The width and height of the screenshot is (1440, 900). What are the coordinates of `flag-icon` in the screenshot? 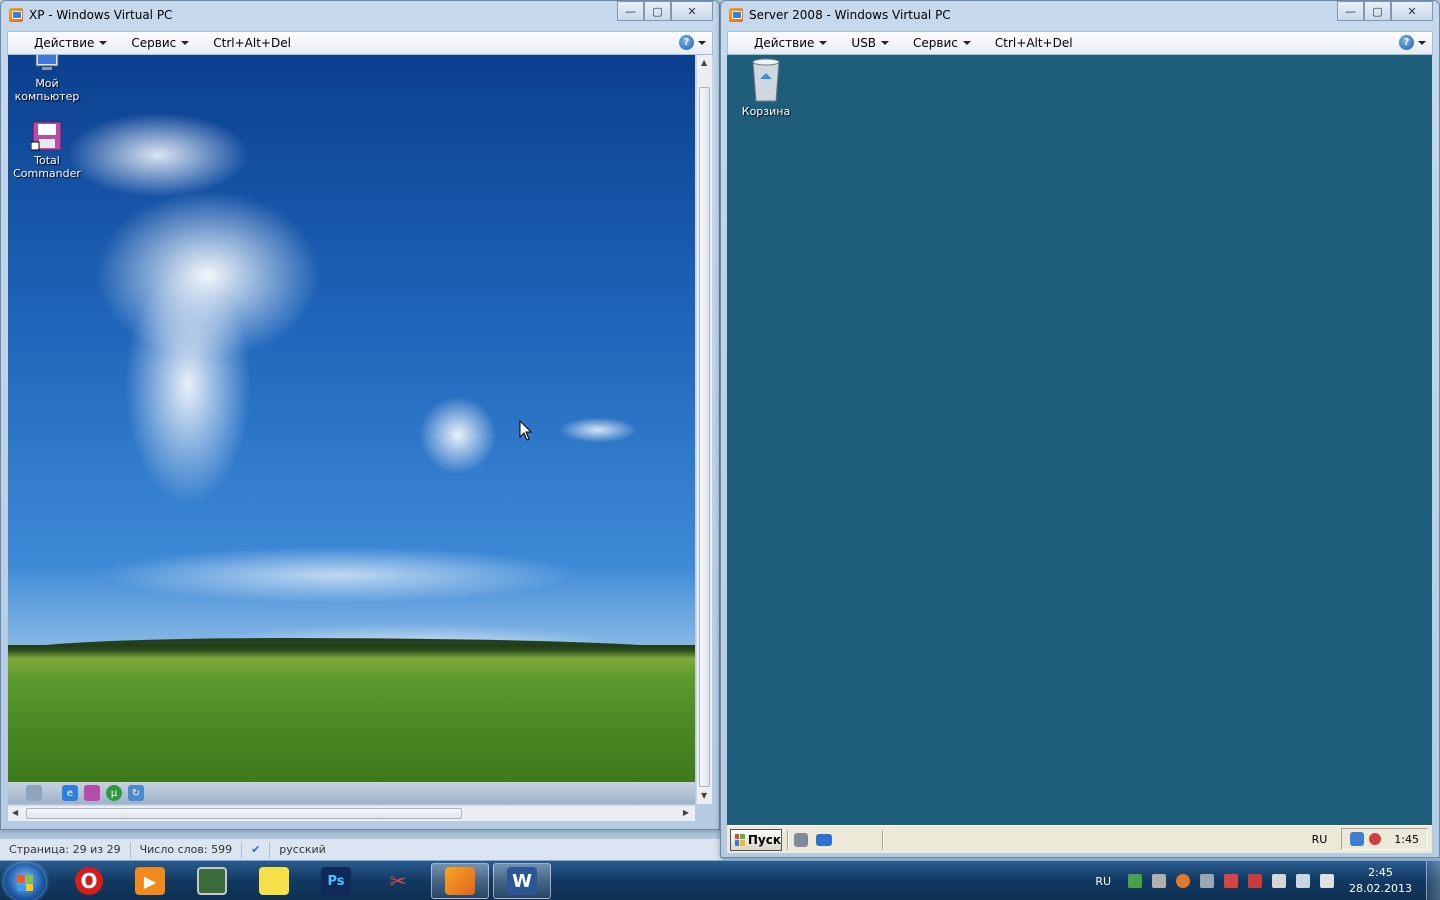 It's located at (1255, 881).